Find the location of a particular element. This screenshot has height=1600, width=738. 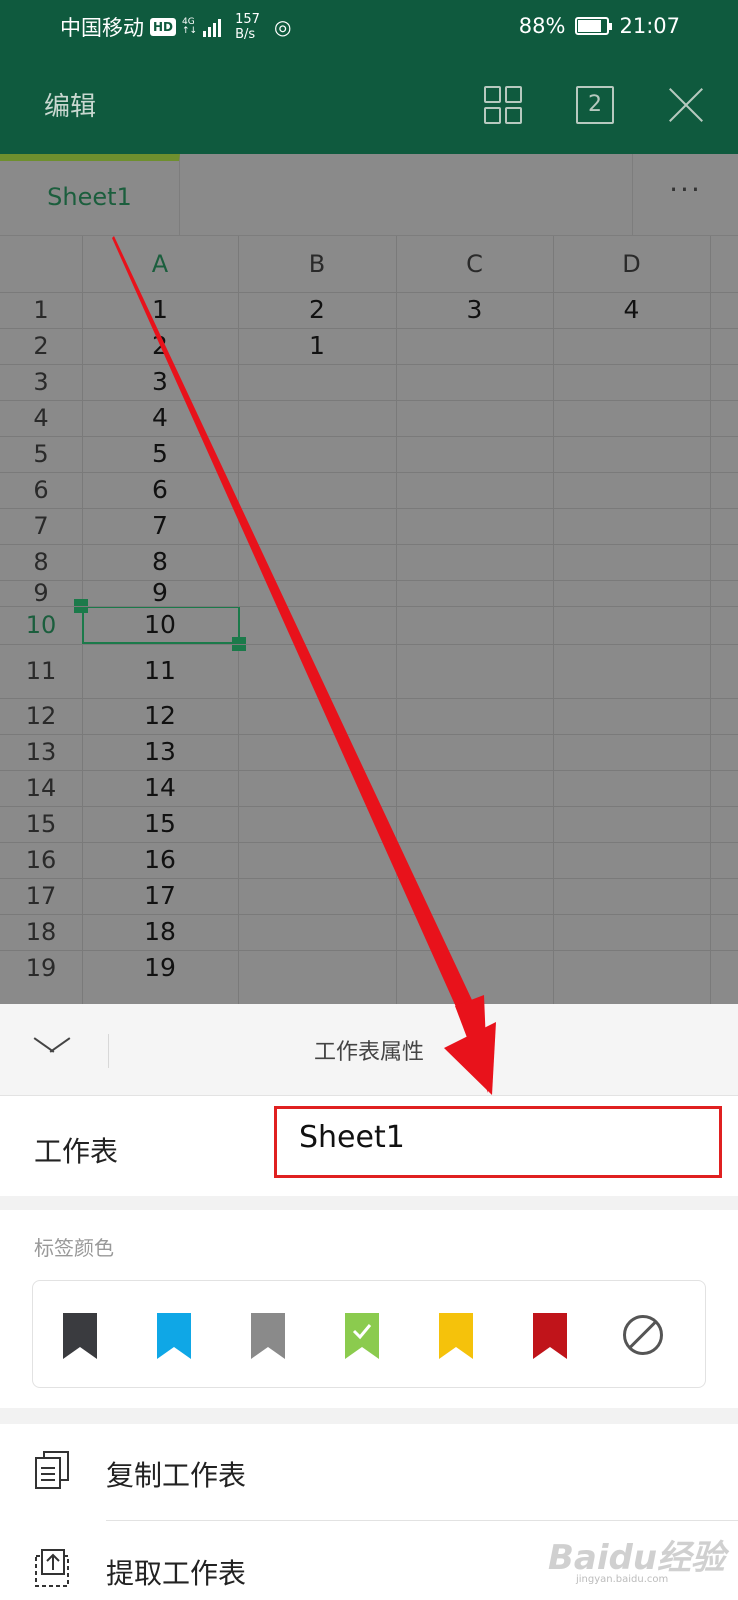

row-header-11: 11 is located at coordinates (41, 671).